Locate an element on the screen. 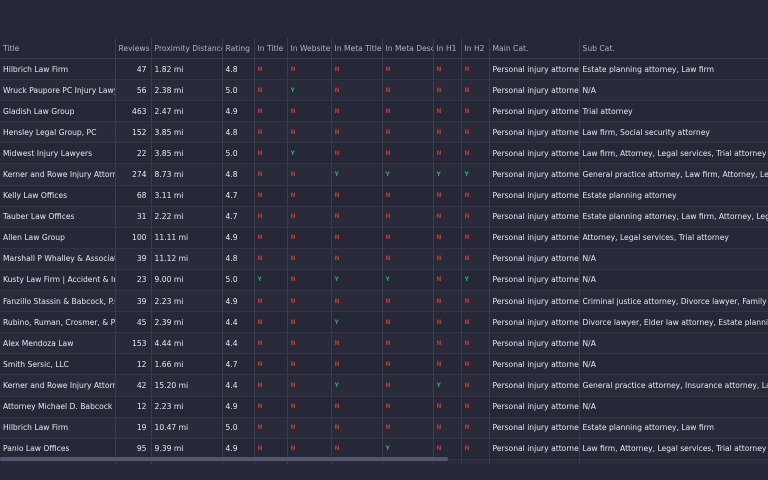  cell-in-meta-title: Y is located at coordinates (357, 174).